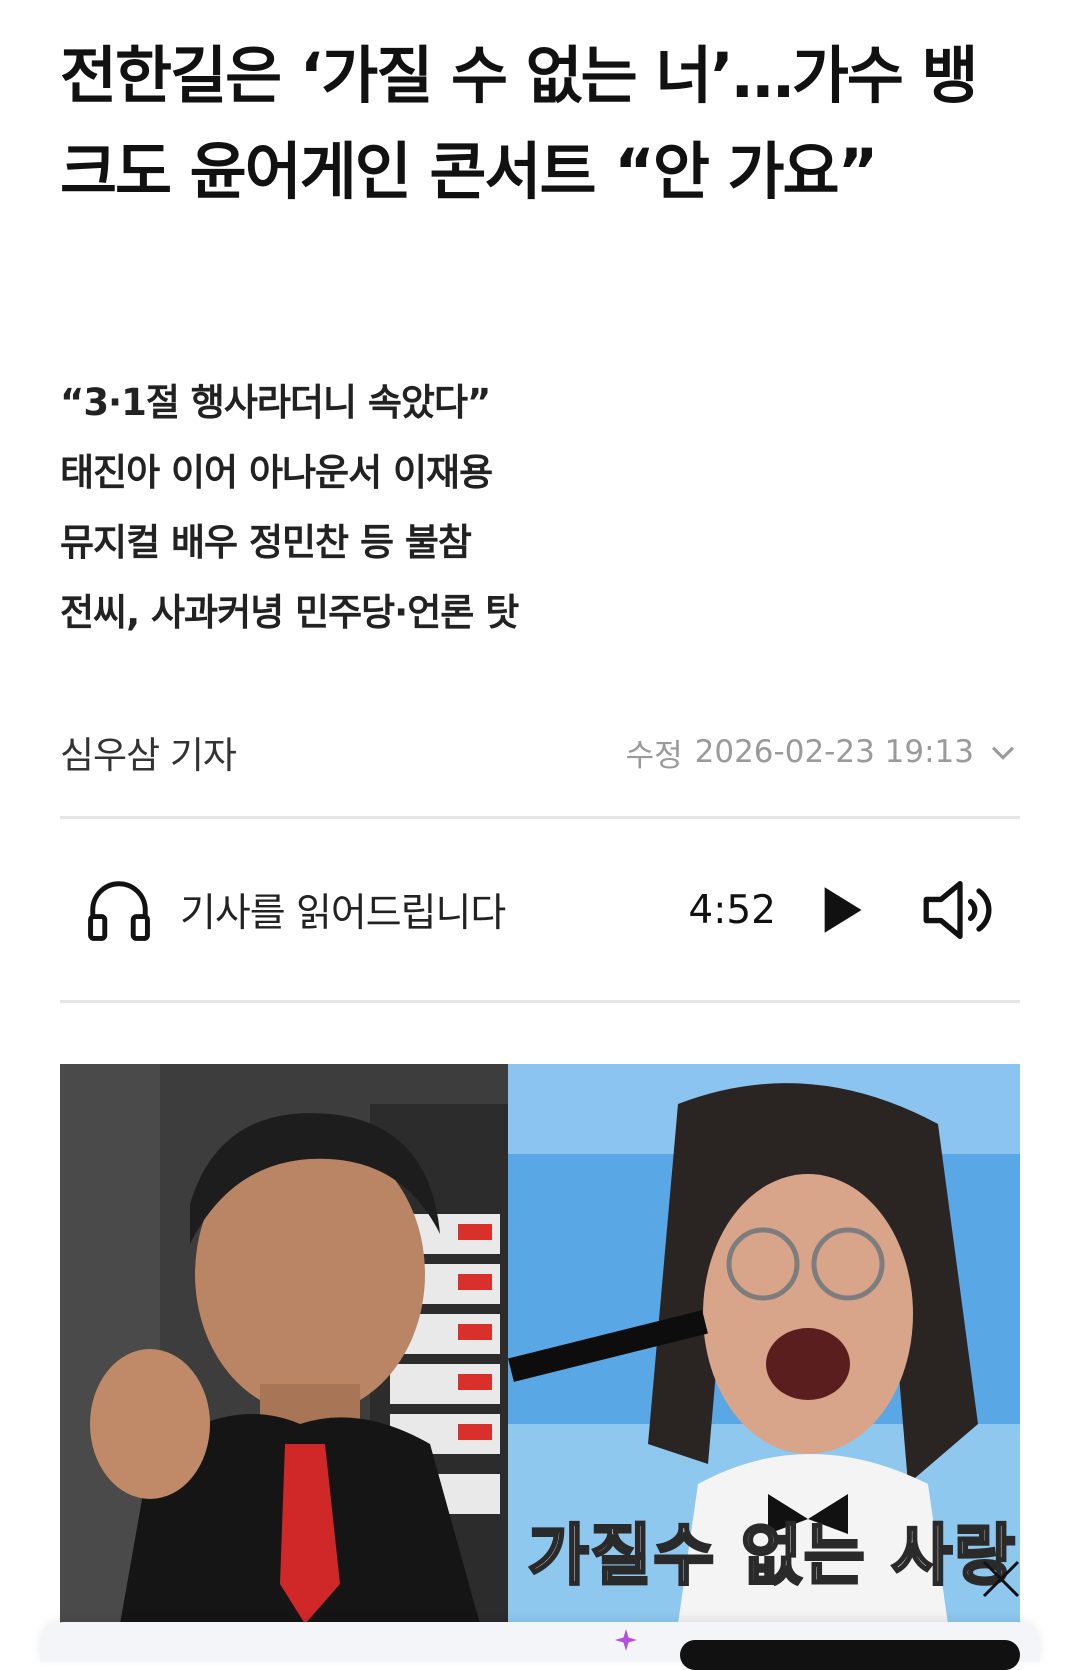 Image resolution: width=1080 pixels, height=1670 pixels. I want to click on volume-icon, so click(960, 910).